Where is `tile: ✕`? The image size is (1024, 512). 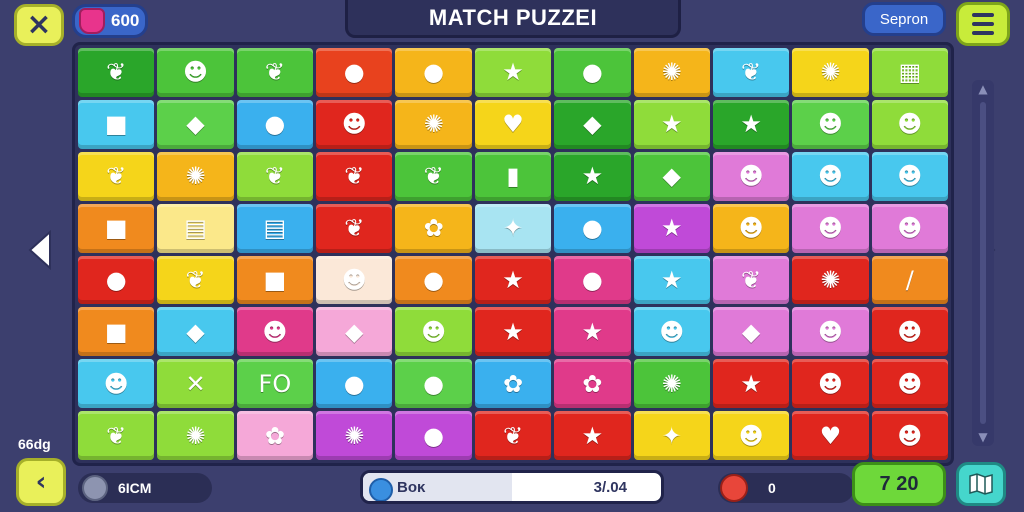 tile: ✕ is located at coordinates (195, 384).